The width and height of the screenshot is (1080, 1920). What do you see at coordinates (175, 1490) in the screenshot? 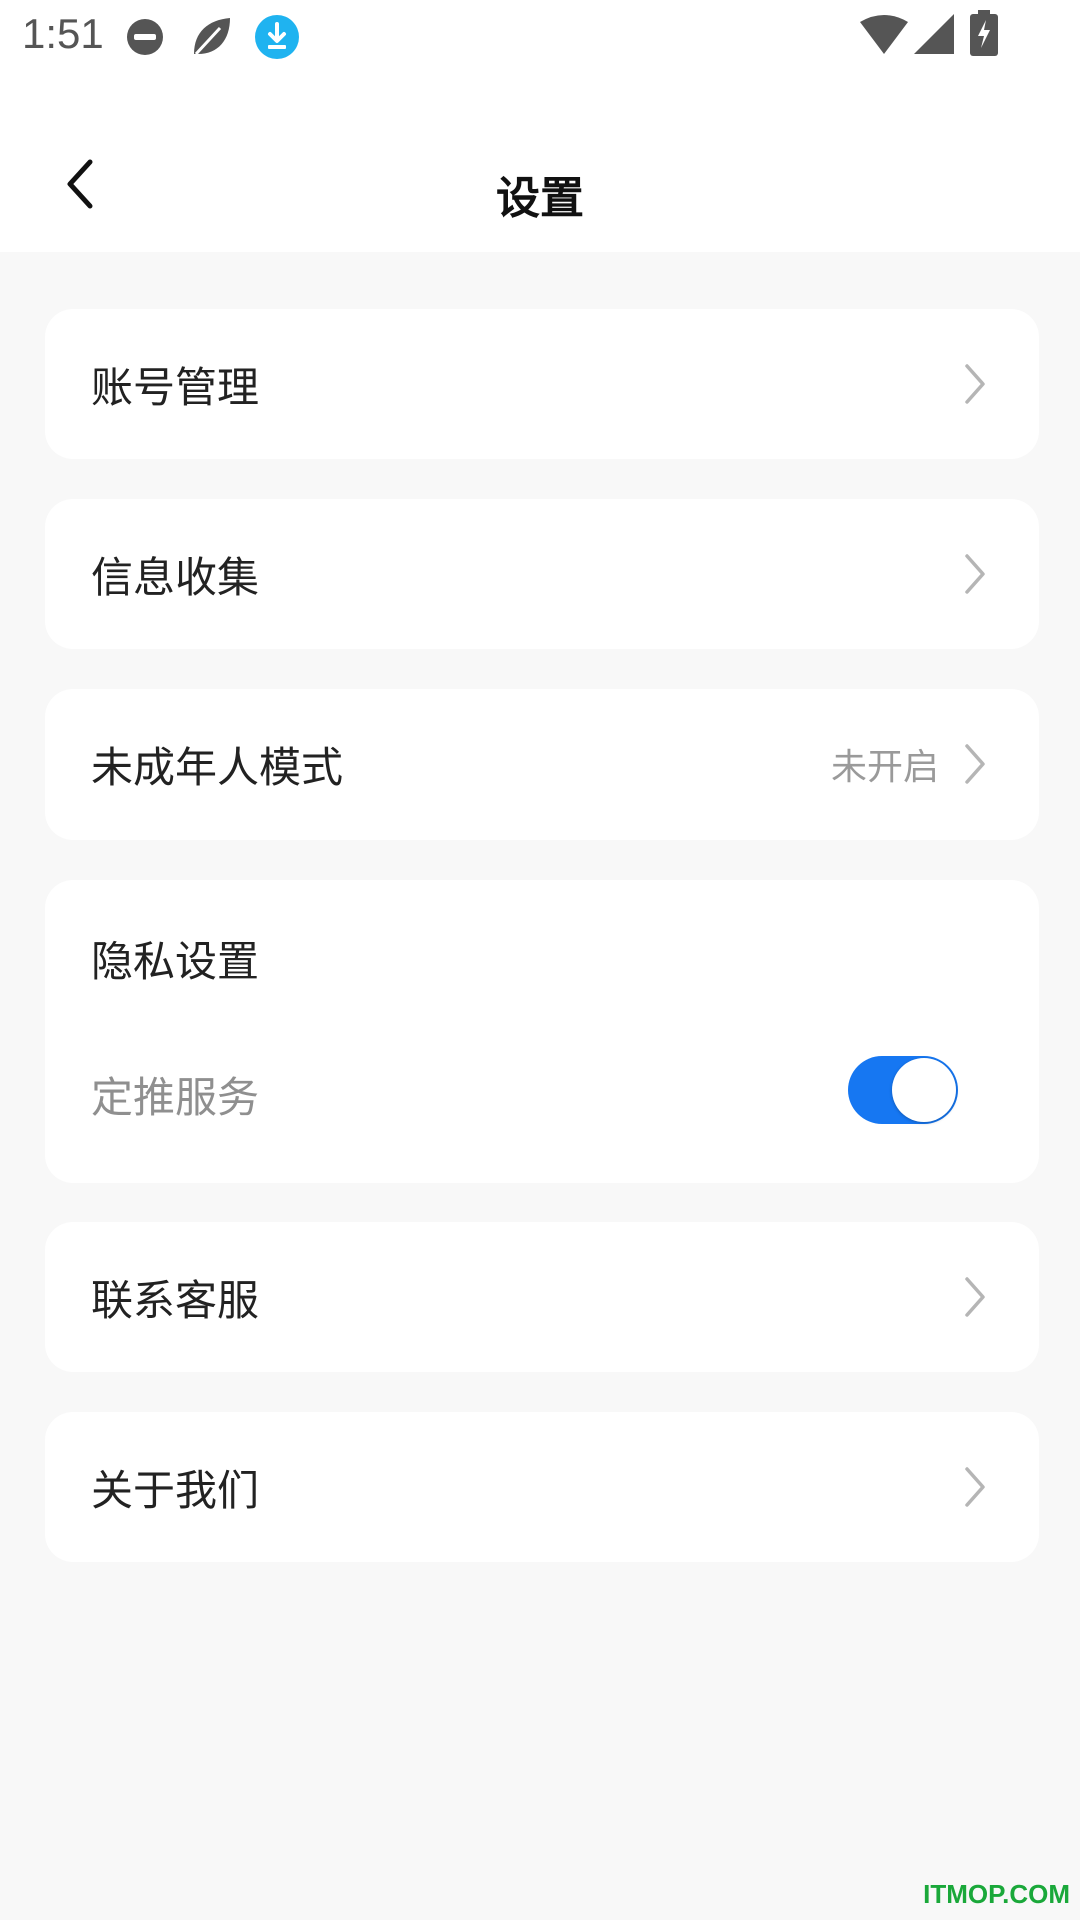
I see `about-us-label: 关于我们` at bounding box center [175, 1490].